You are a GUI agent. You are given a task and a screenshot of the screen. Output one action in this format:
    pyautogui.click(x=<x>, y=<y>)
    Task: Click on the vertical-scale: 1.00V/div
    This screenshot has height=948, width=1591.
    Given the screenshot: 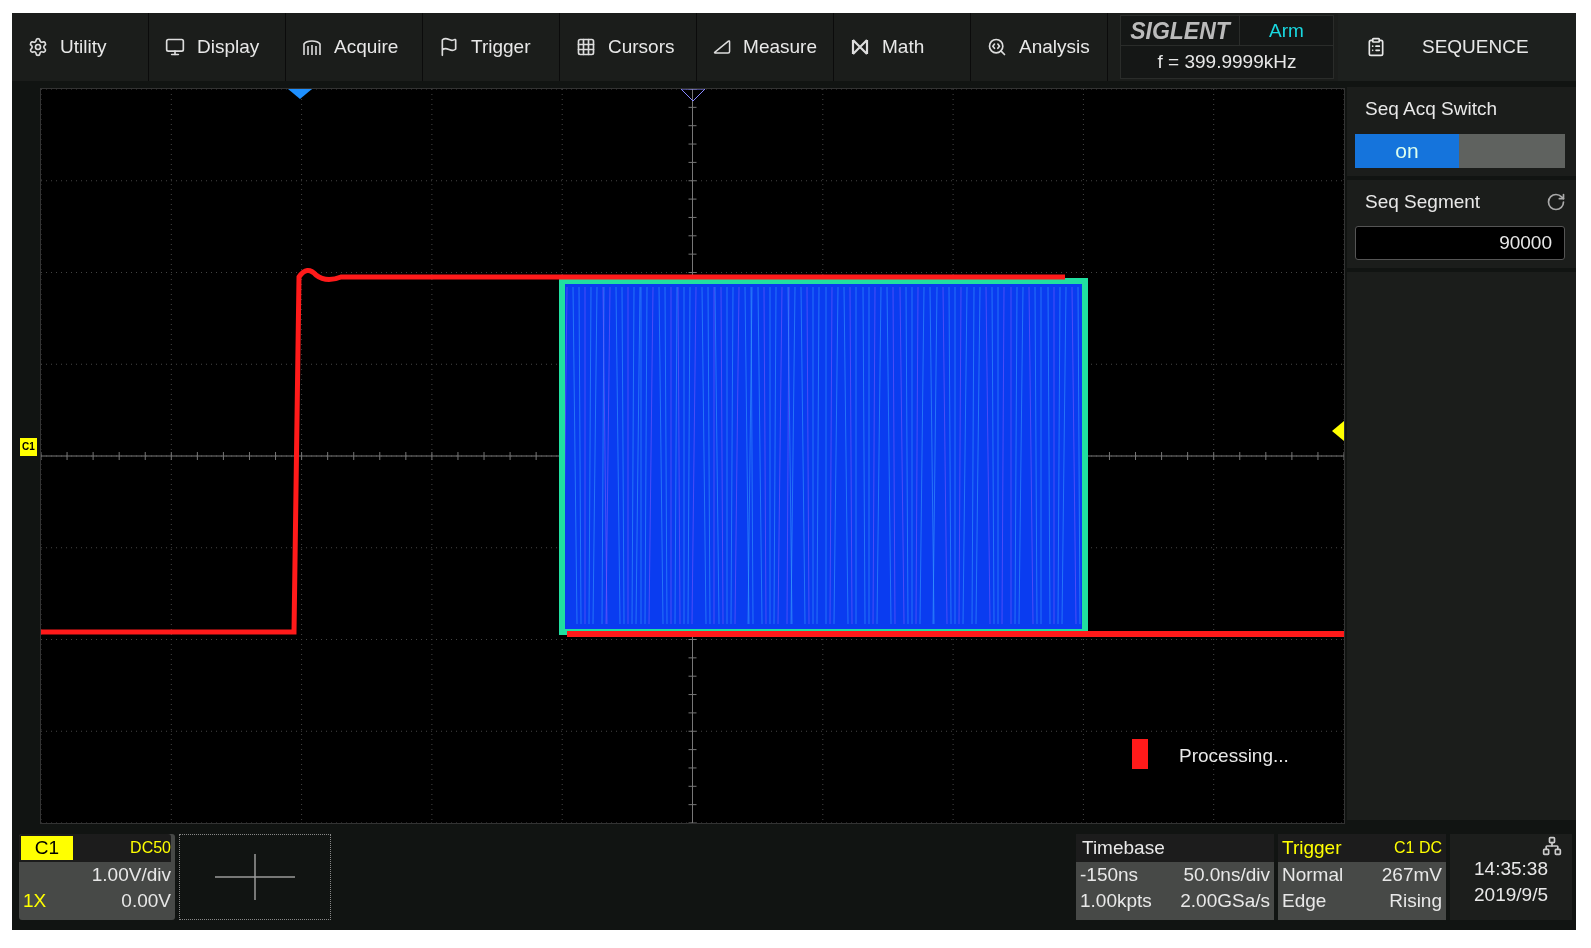 What is the action you would take?
    pyautogui.click(x=130, y=875)
    